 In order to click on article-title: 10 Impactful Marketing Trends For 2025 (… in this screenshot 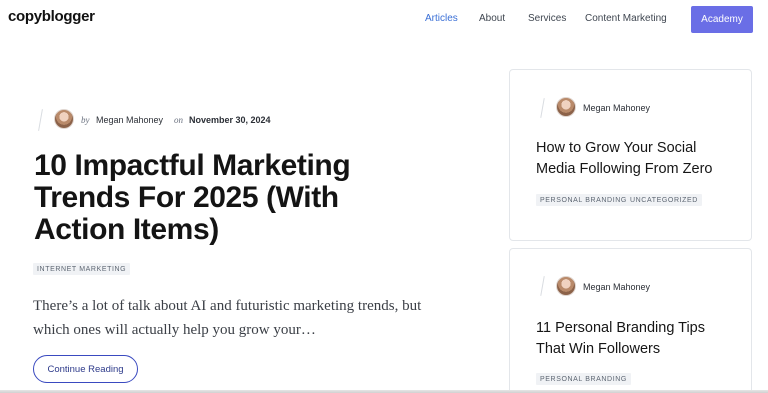, I will do `click(234, 198)`.